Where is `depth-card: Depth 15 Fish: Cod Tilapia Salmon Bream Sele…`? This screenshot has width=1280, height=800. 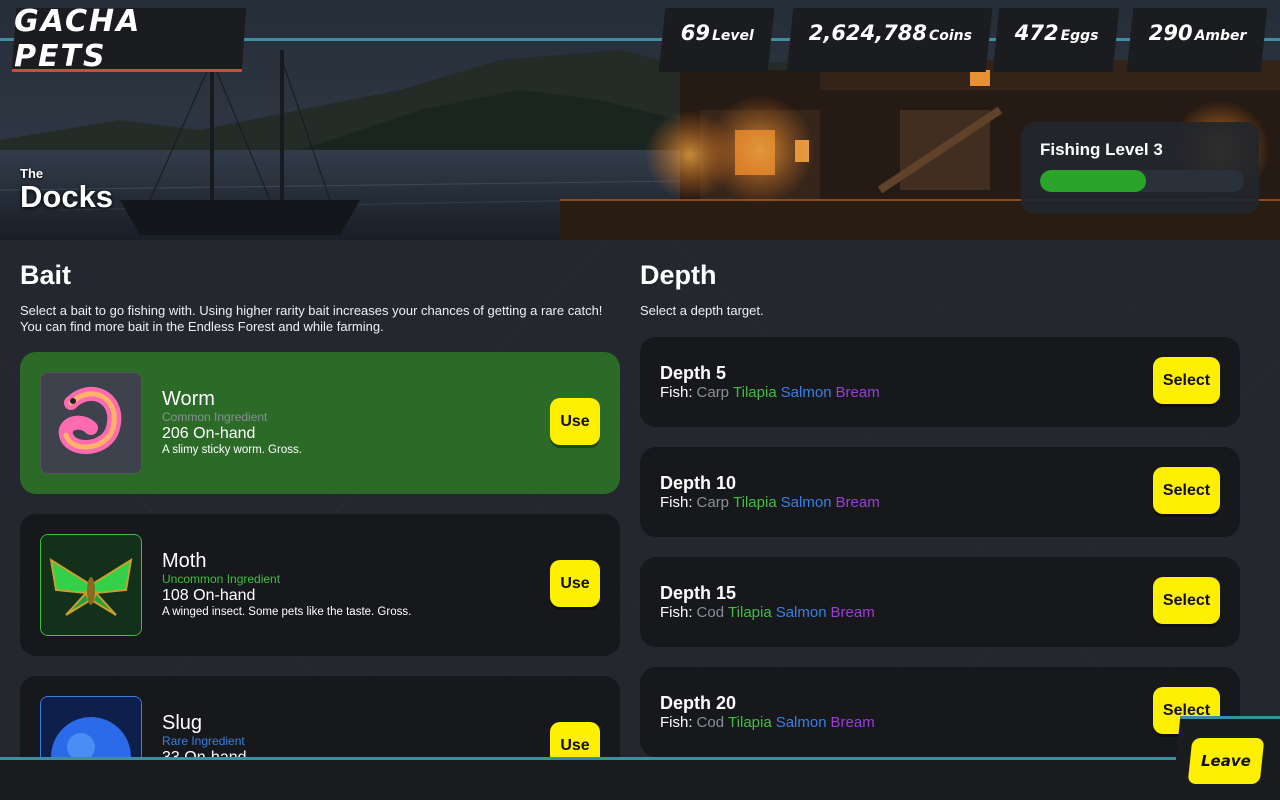
depth-card: Depth 15 Fish: Cod Tilapia Salmon Bream Sele… is located at coordinates (940, 602).